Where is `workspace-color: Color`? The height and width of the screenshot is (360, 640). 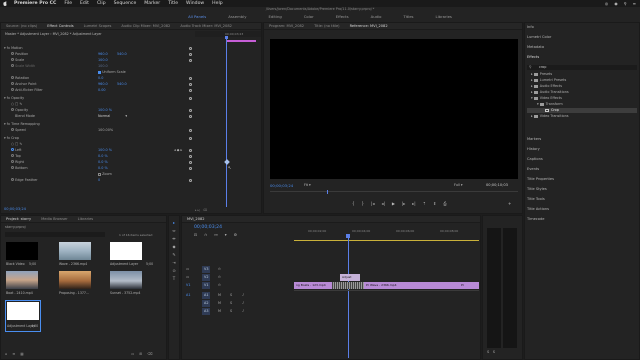 workspace-color: Color is located at coordinates (309, 17).